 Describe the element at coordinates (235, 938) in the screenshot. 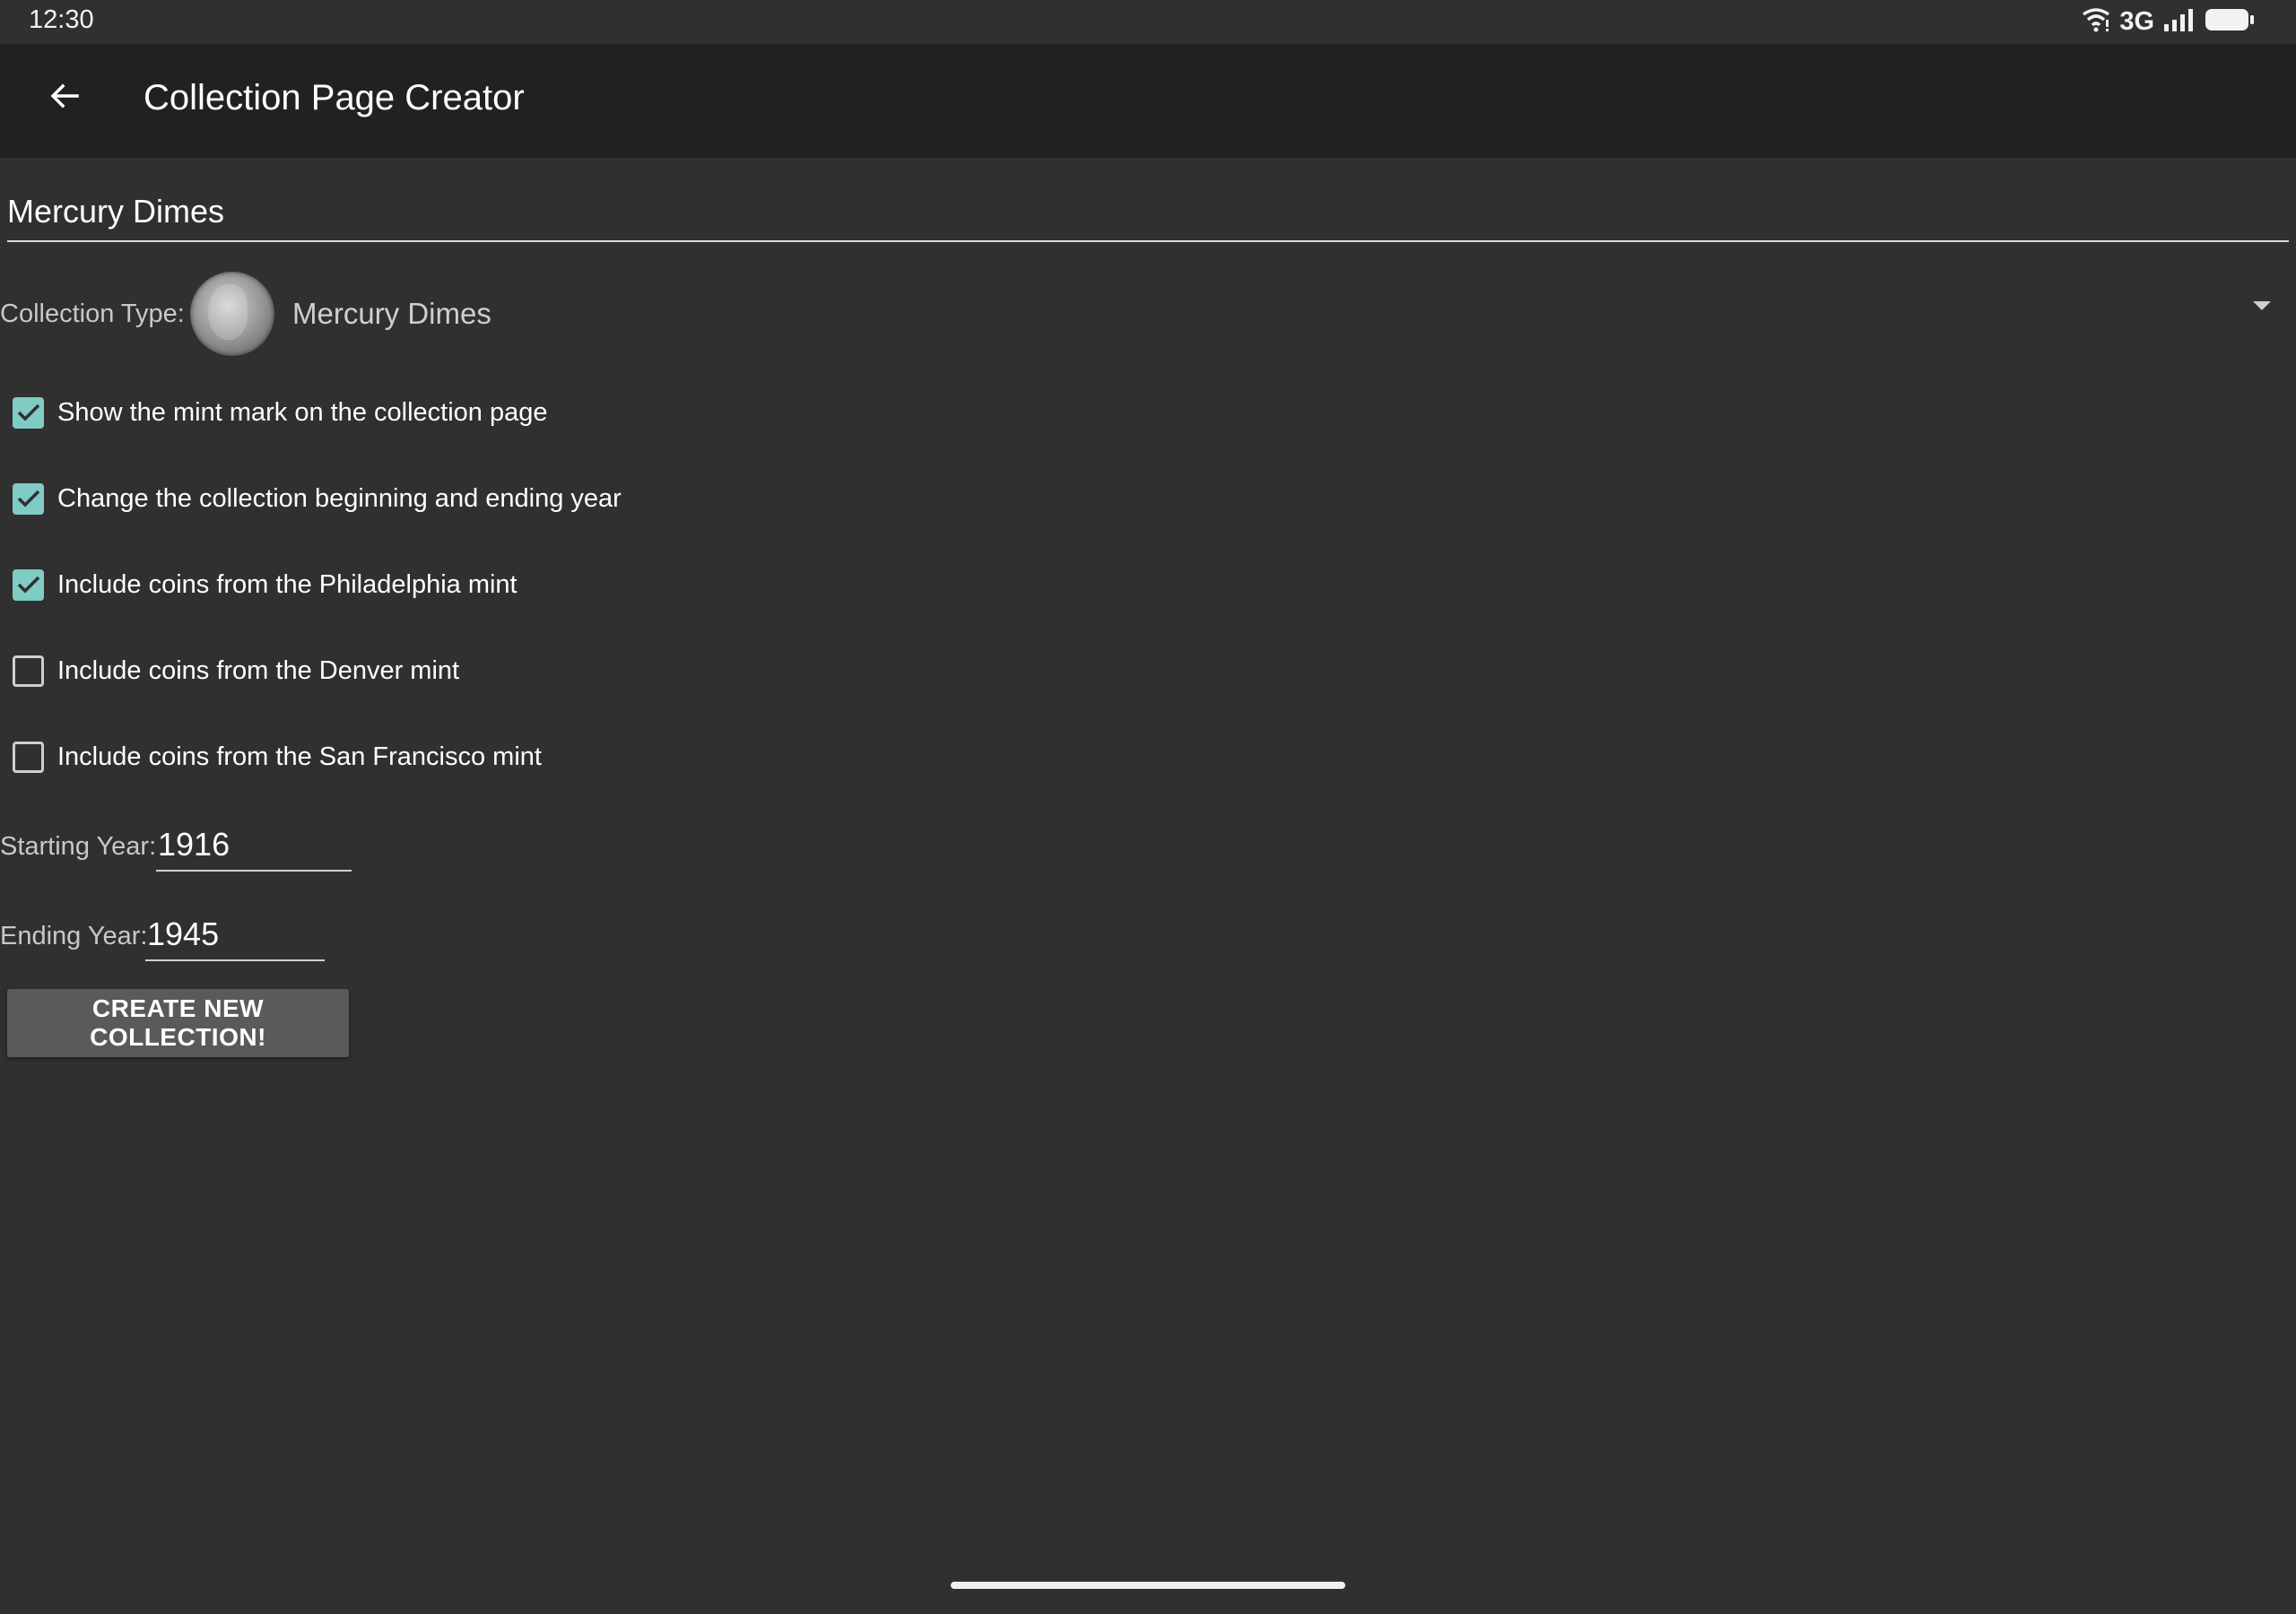

I see `ending-year-field` at that location.